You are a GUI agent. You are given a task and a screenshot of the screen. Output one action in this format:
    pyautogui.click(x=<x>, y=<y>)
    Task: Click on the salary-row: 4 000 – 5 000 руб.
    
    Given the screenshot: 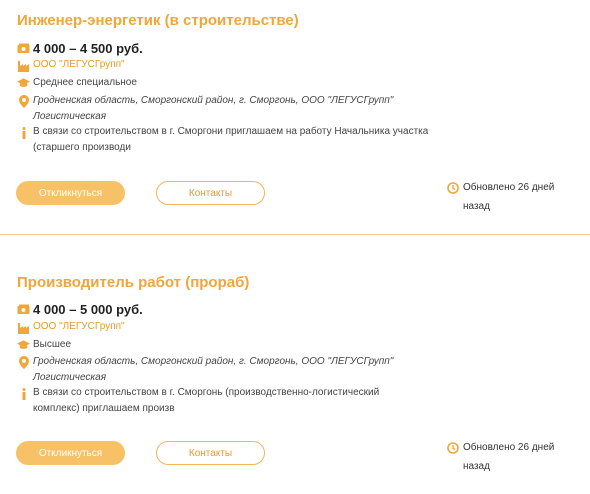 What is the action you would take?
    pyautogui.click(x=80, y=309)
    